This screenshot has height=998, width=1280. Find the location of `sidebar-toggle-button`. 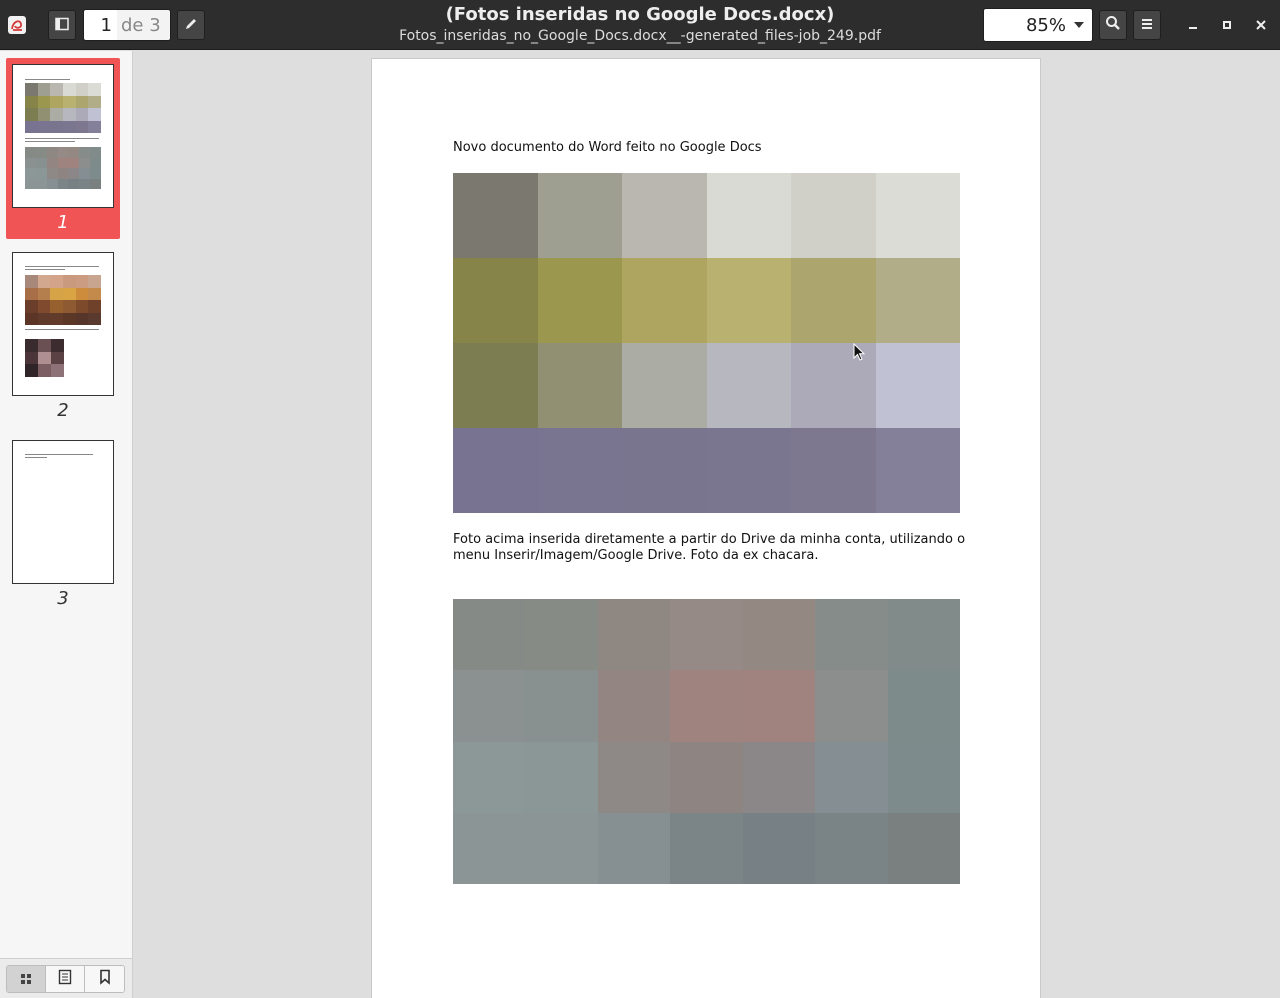

sidebar-toggle-button is located at coordinates (62, 25).